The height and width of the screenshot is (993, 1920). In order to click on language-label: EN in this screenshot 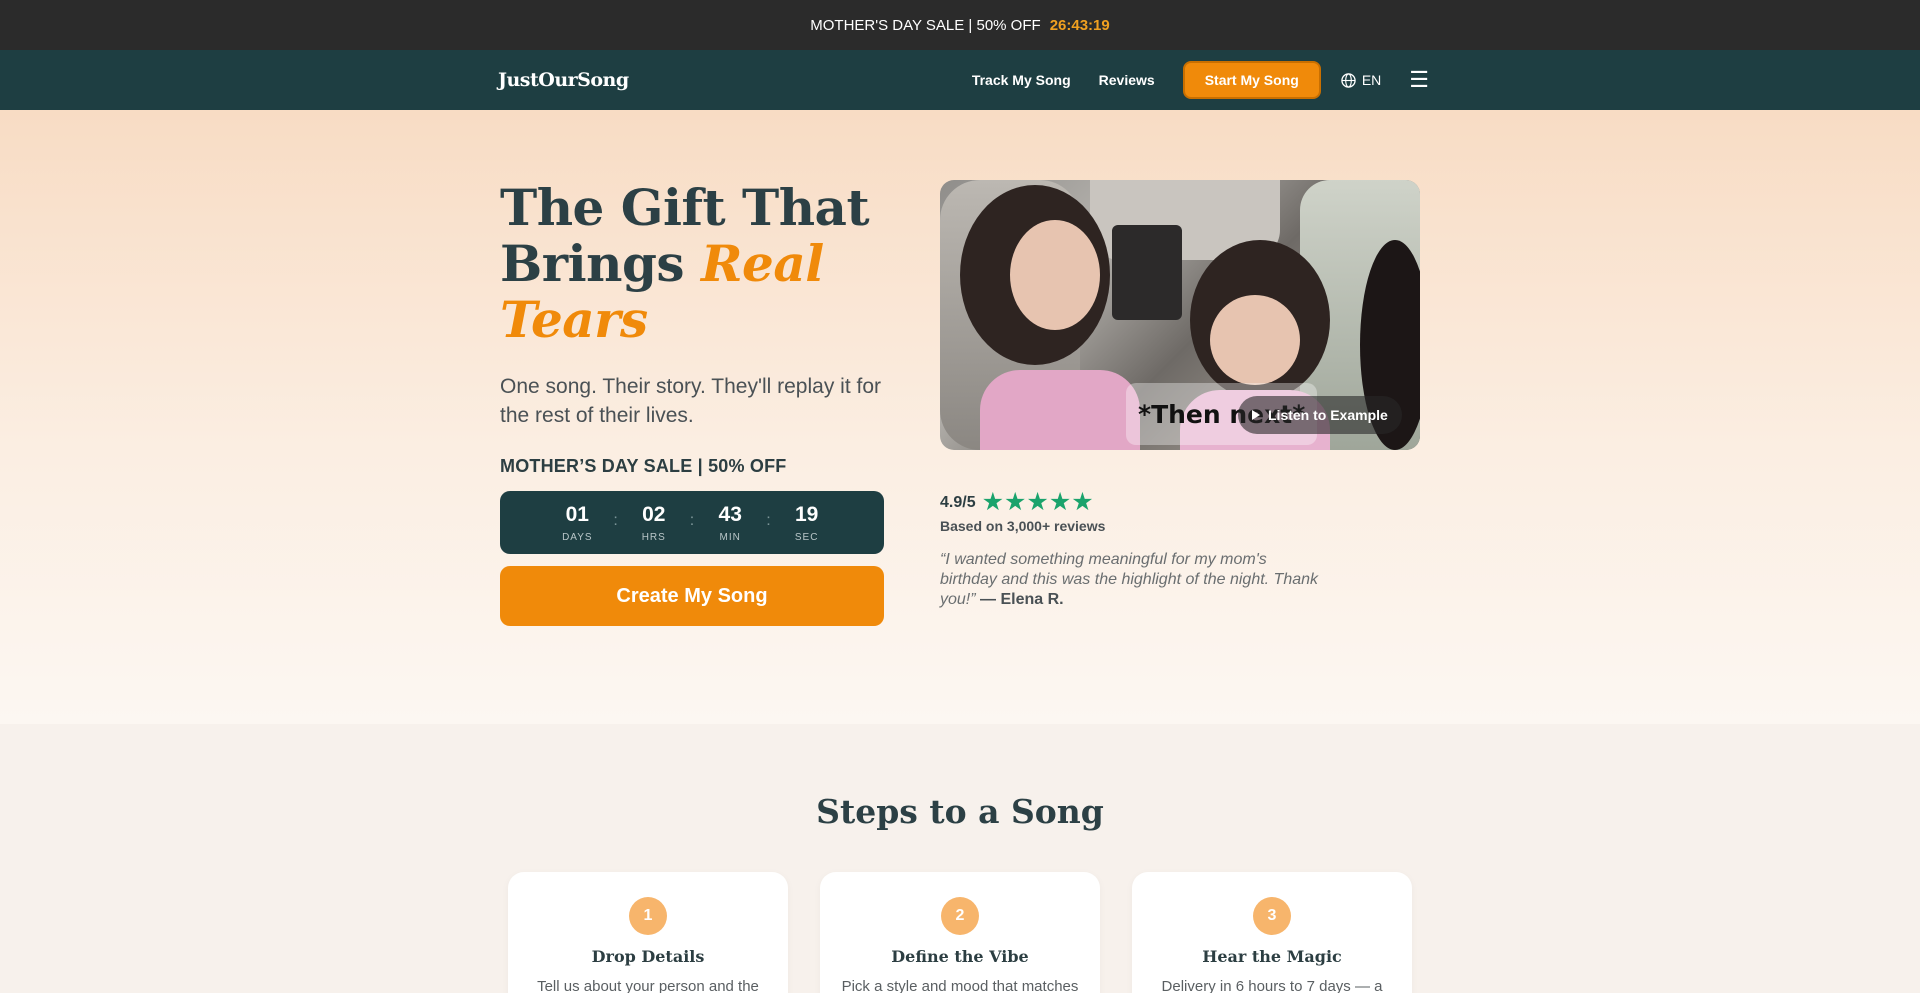, I will do `click(1371, 80)`.